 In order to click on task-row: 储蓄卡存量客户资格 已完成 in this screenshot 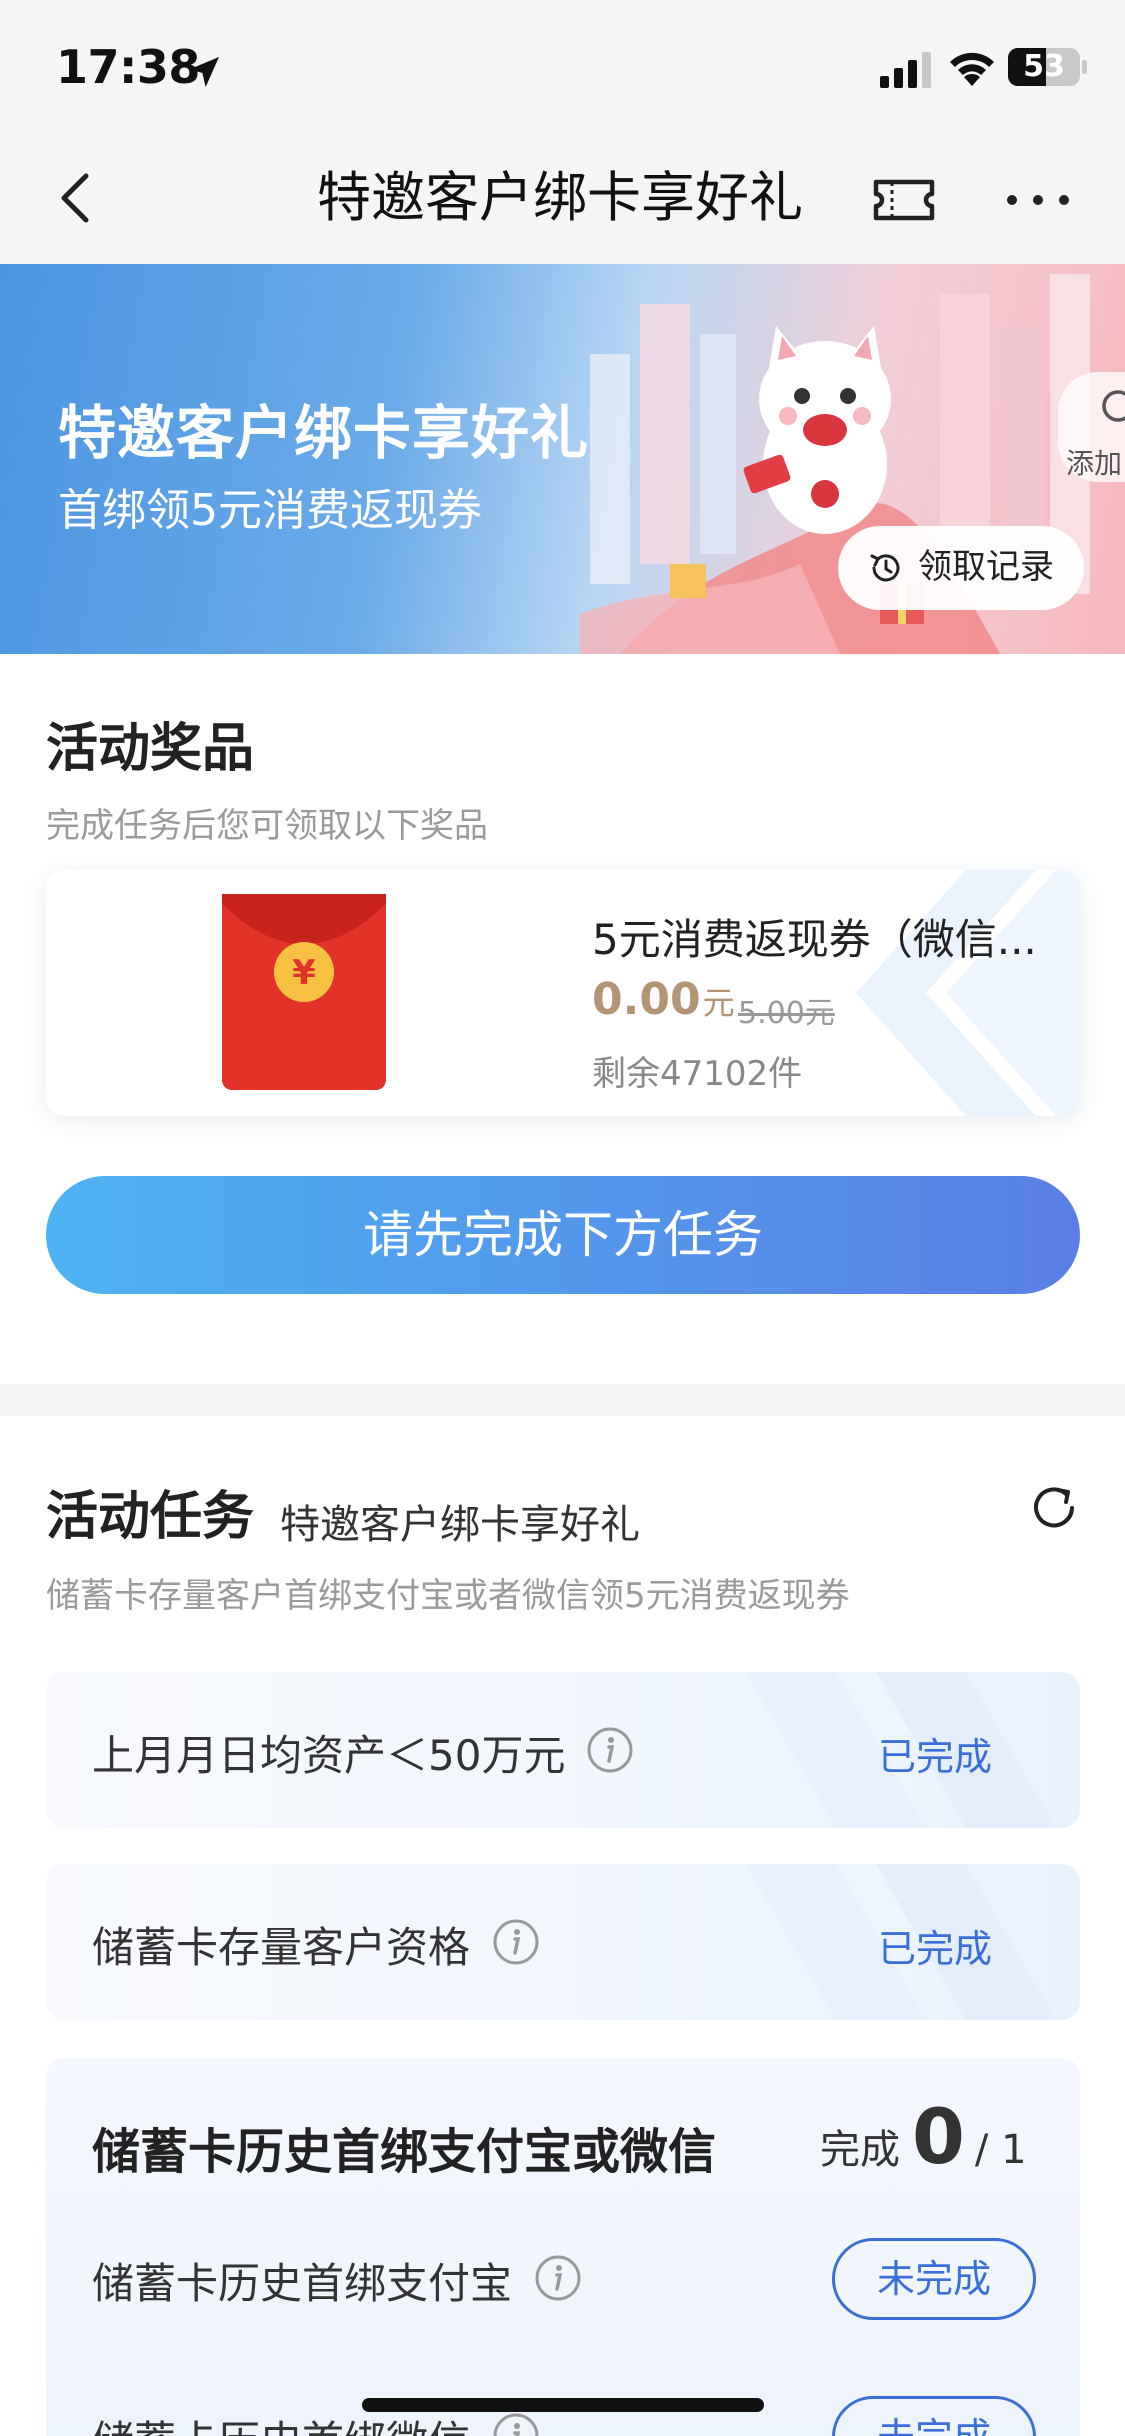, I will do `click(563, 1942)`.